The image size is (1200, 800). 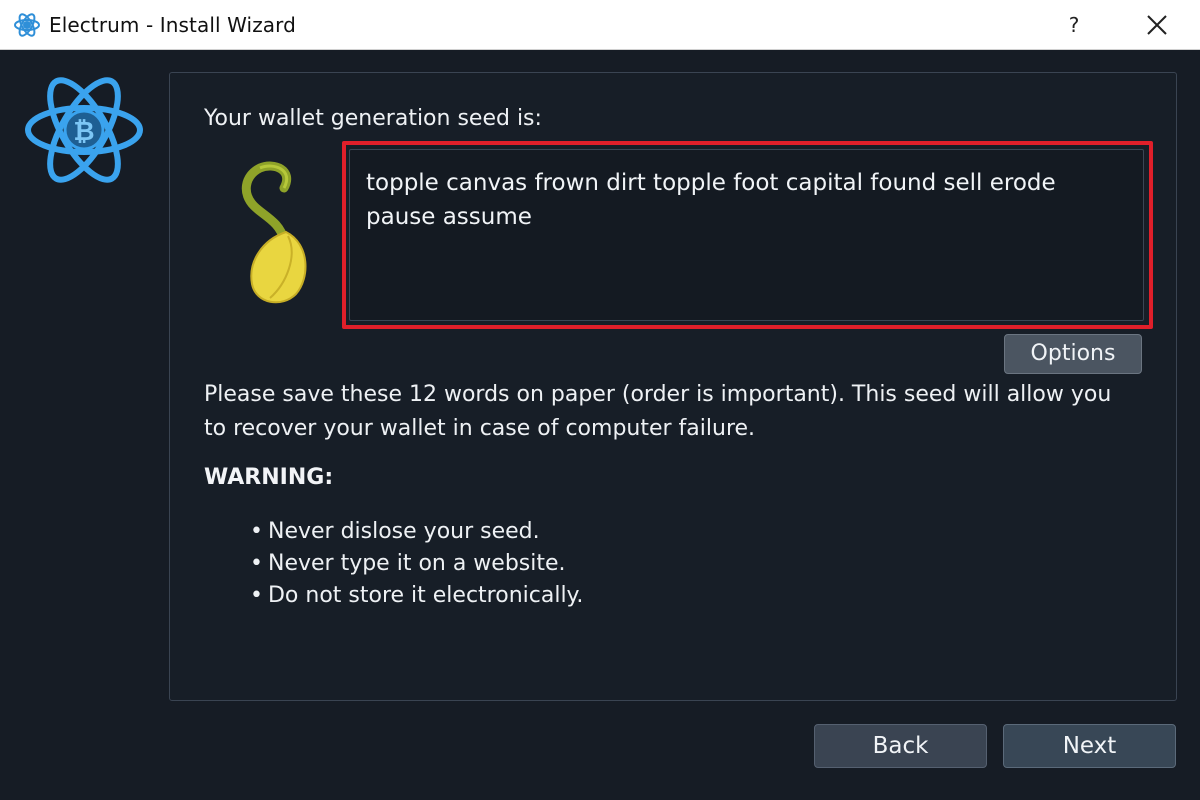 What do you see at coordinates (1073, 354) in the screenshot?
I see `options-button: Options` at bounding box center [1073, 354].